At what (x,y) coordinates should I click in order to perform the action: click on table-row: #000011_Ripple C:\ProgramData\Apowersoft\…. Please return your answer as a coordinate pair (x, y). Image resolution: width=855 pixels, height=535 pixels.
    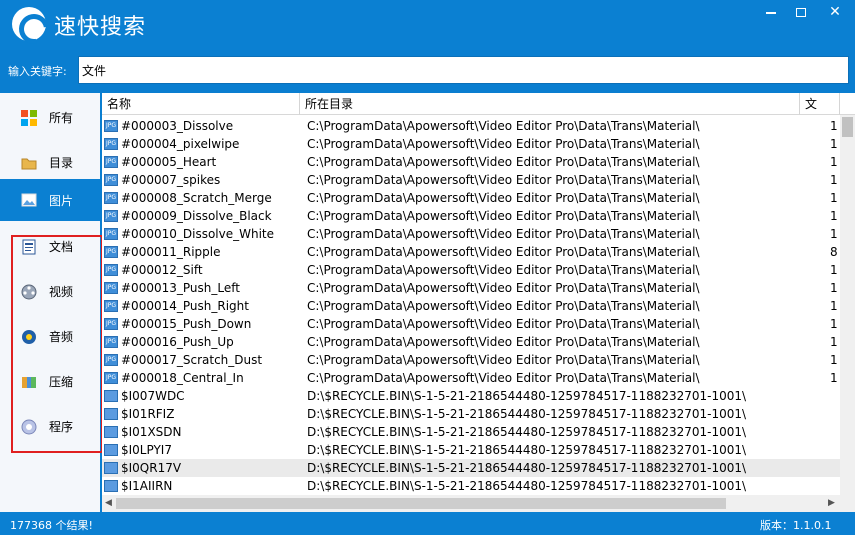
    Looking at the image, I should click on (471, 252).